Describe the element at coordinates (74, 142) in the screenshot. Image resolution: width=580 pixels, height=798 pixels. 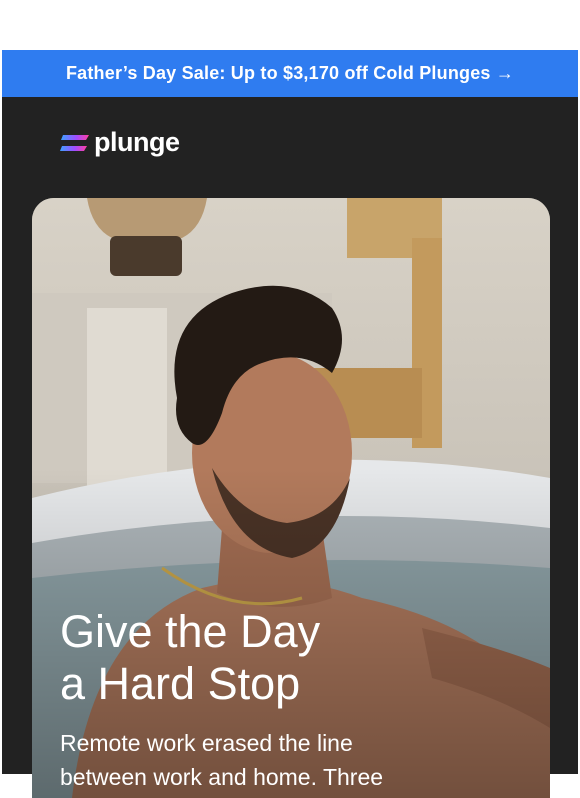
I see `plunge-logo-icon` at that location.